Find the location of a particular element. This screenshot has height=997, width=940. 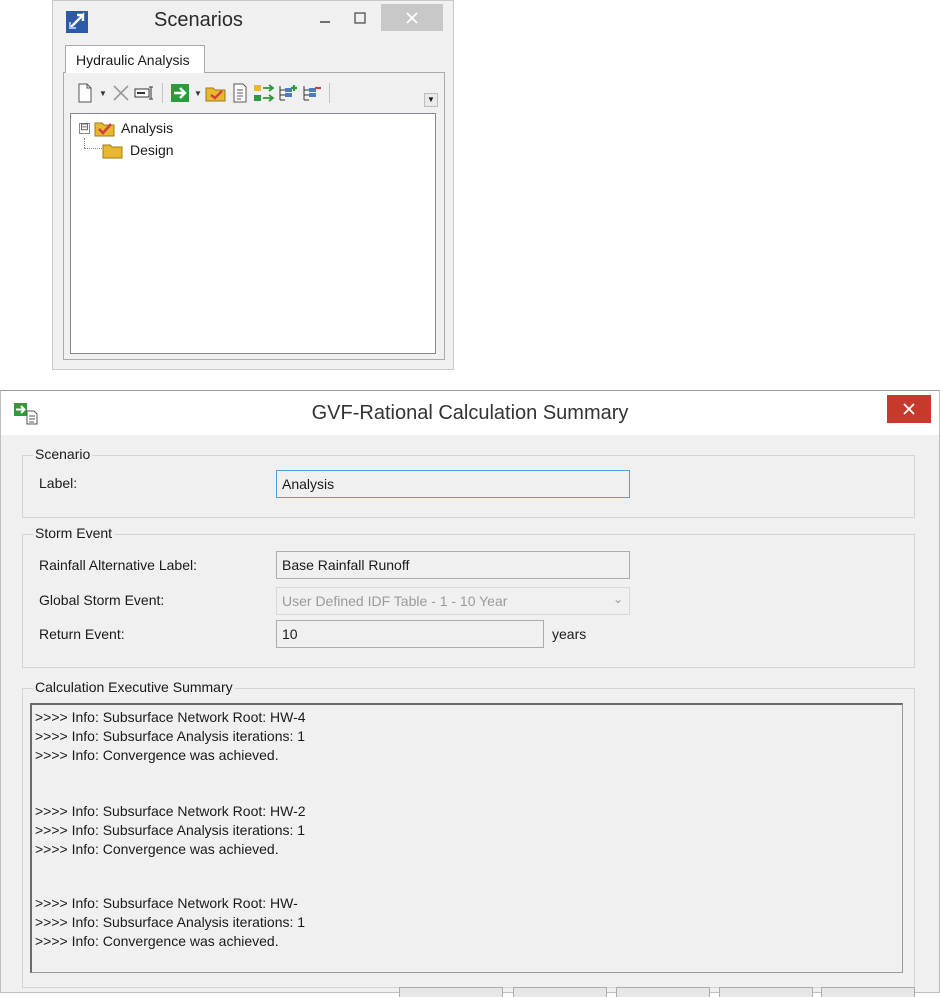

log-line: >>>> Info: Subsurface Network Root: HW-4 is located at coordinates (170, 717).